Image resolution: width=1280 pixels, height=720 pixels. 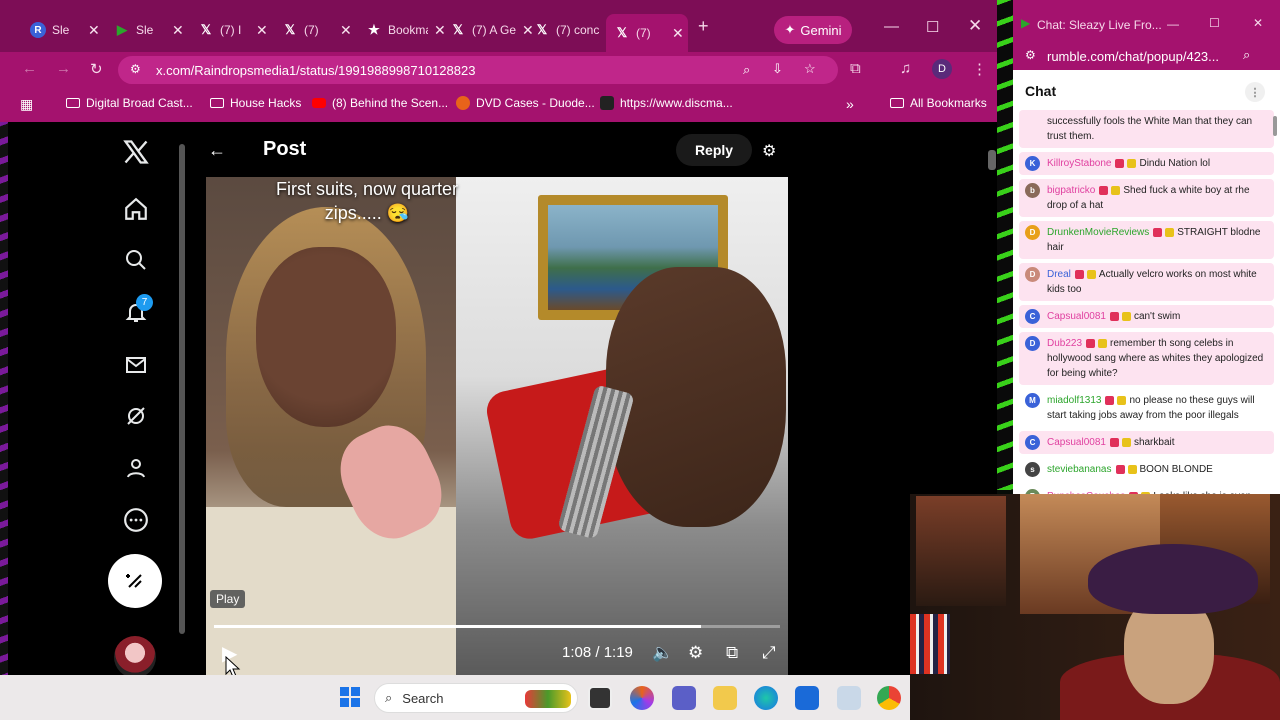 I want to click on user-avatar: M, so click(x=1032, y=400).